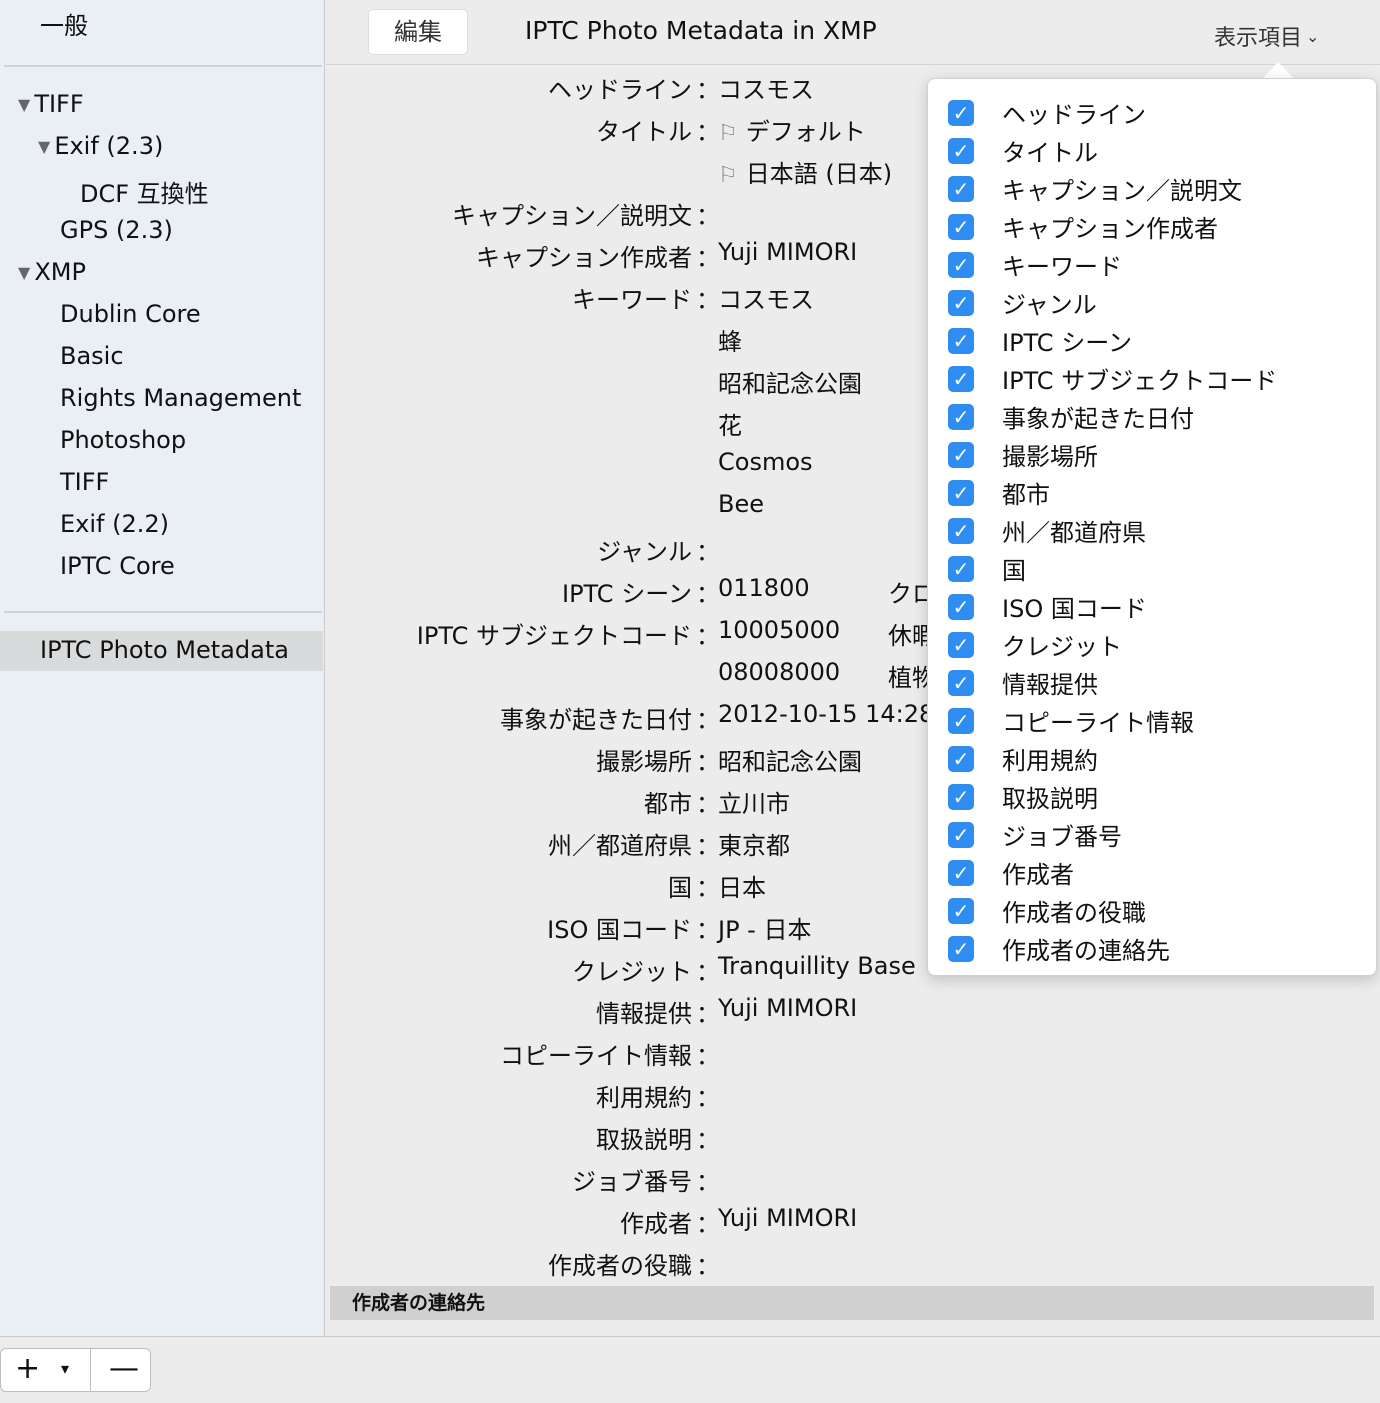 This screenshot has width=1380, height=1403. What do you see at coordinates (766, 87) in the screenshot?
I see `field-value: コスモス` at bounding box center [766, 87].